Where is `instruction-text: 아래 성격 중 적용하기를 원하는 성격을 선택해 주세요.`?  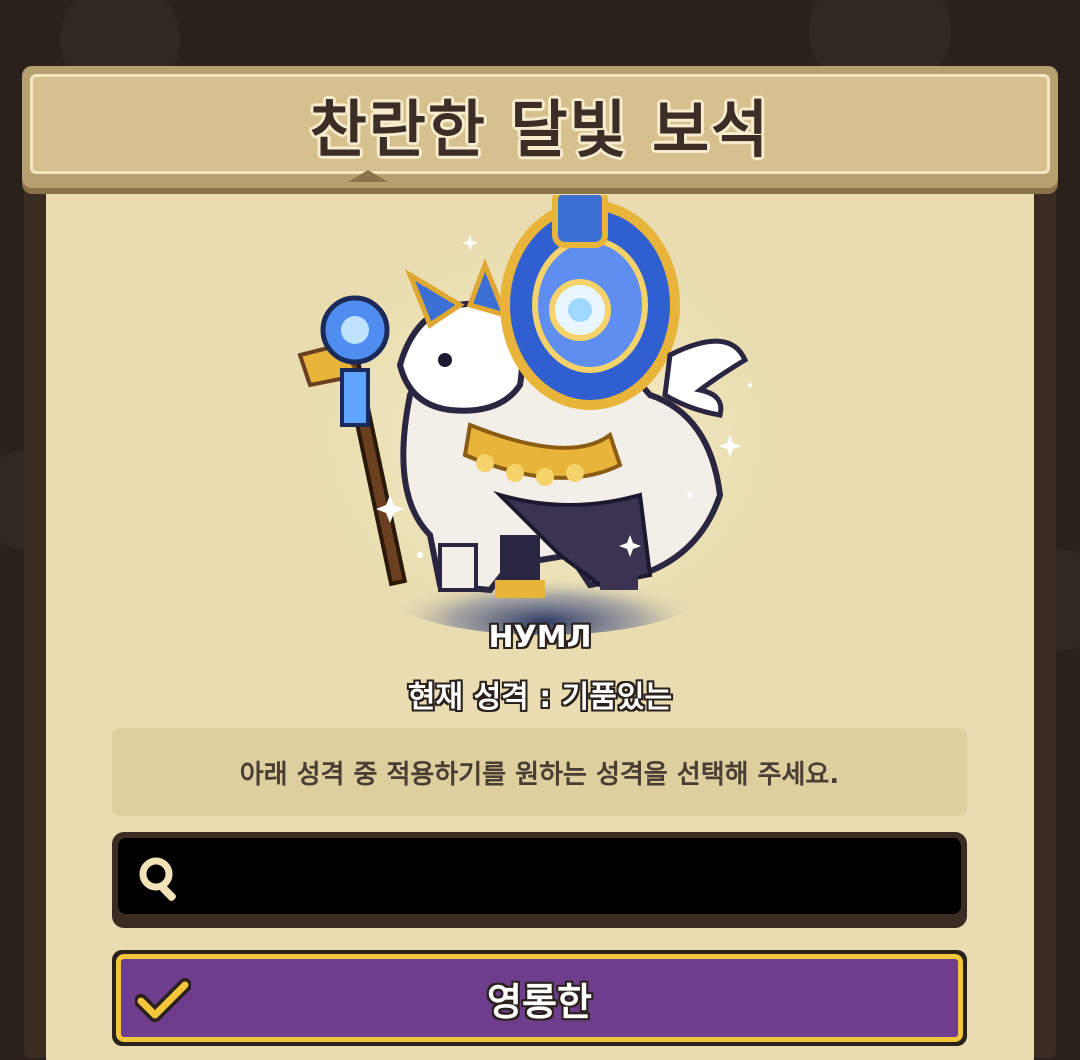
instruction-text: 아래 성격 중 적용하기를 원하는 성격을 선택해 주세요. is located at coordinates (539, 774).